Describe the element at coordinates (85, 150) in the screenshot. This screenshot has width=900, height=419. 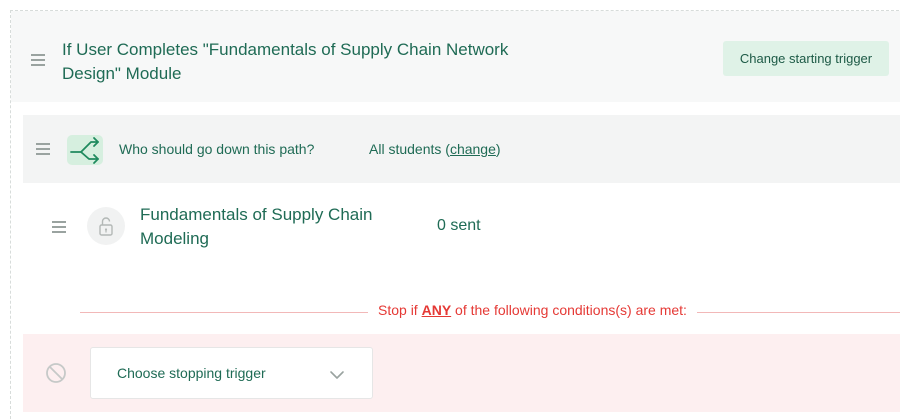
I see `split-path-icon` at that location.